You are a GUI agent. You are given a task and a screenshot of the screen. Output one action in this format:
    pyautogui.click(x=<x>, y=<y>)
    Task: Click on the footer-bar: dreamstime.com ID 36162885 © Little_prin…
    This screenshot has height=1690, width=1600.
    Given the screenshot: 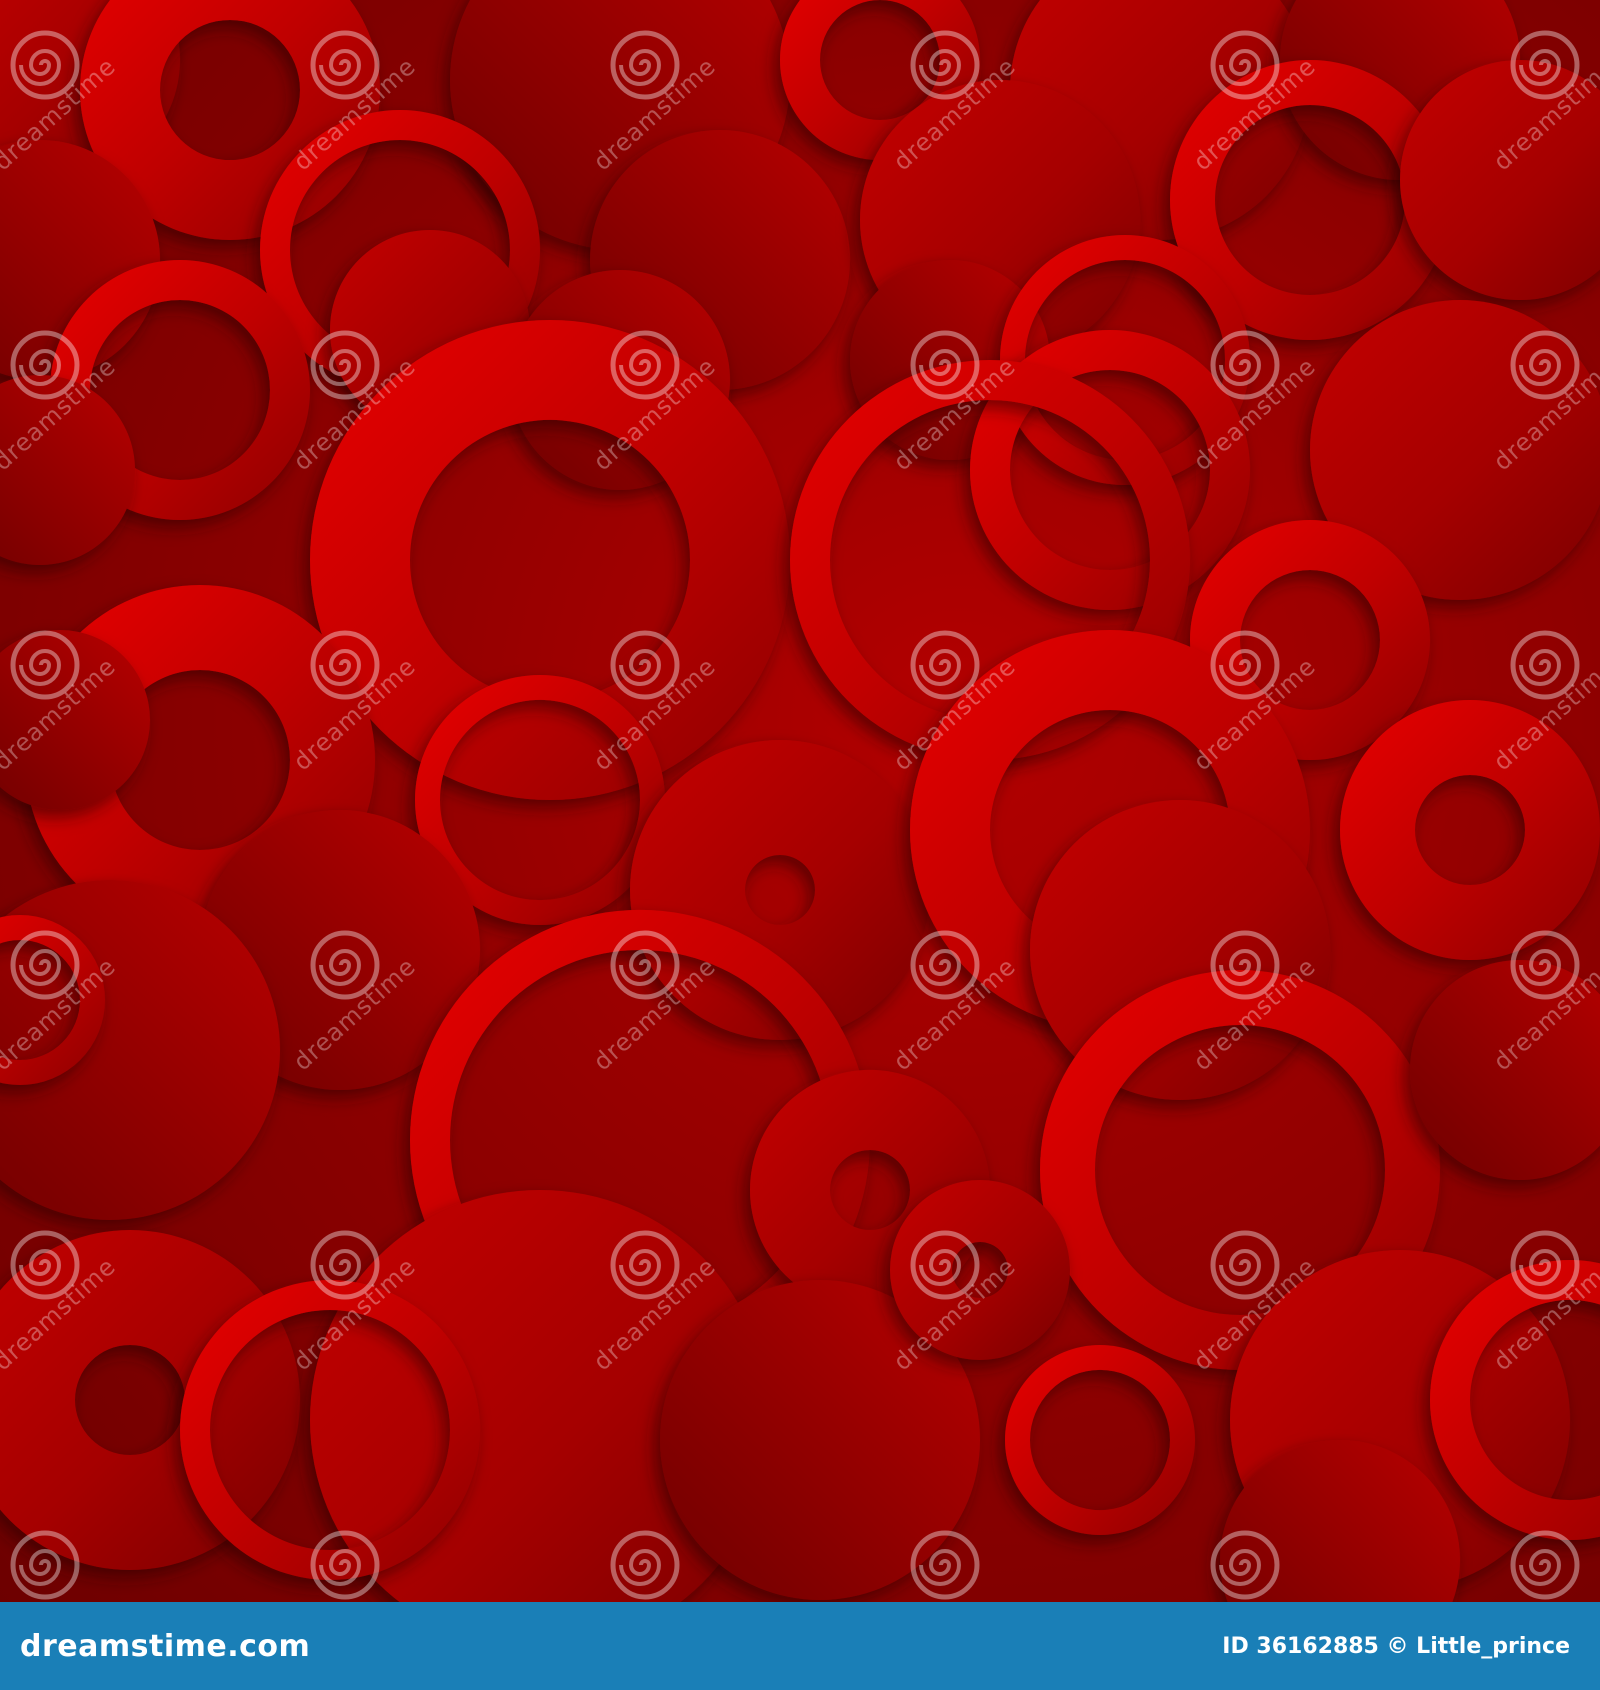 What is the action you would take?
    pyautogui.click(x=800, y=1646)
    